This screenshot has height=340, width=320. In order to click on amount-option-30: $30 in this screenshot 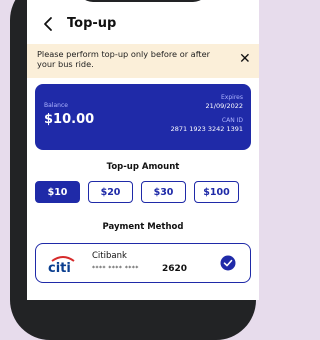, I will do `click(163, 192)`.